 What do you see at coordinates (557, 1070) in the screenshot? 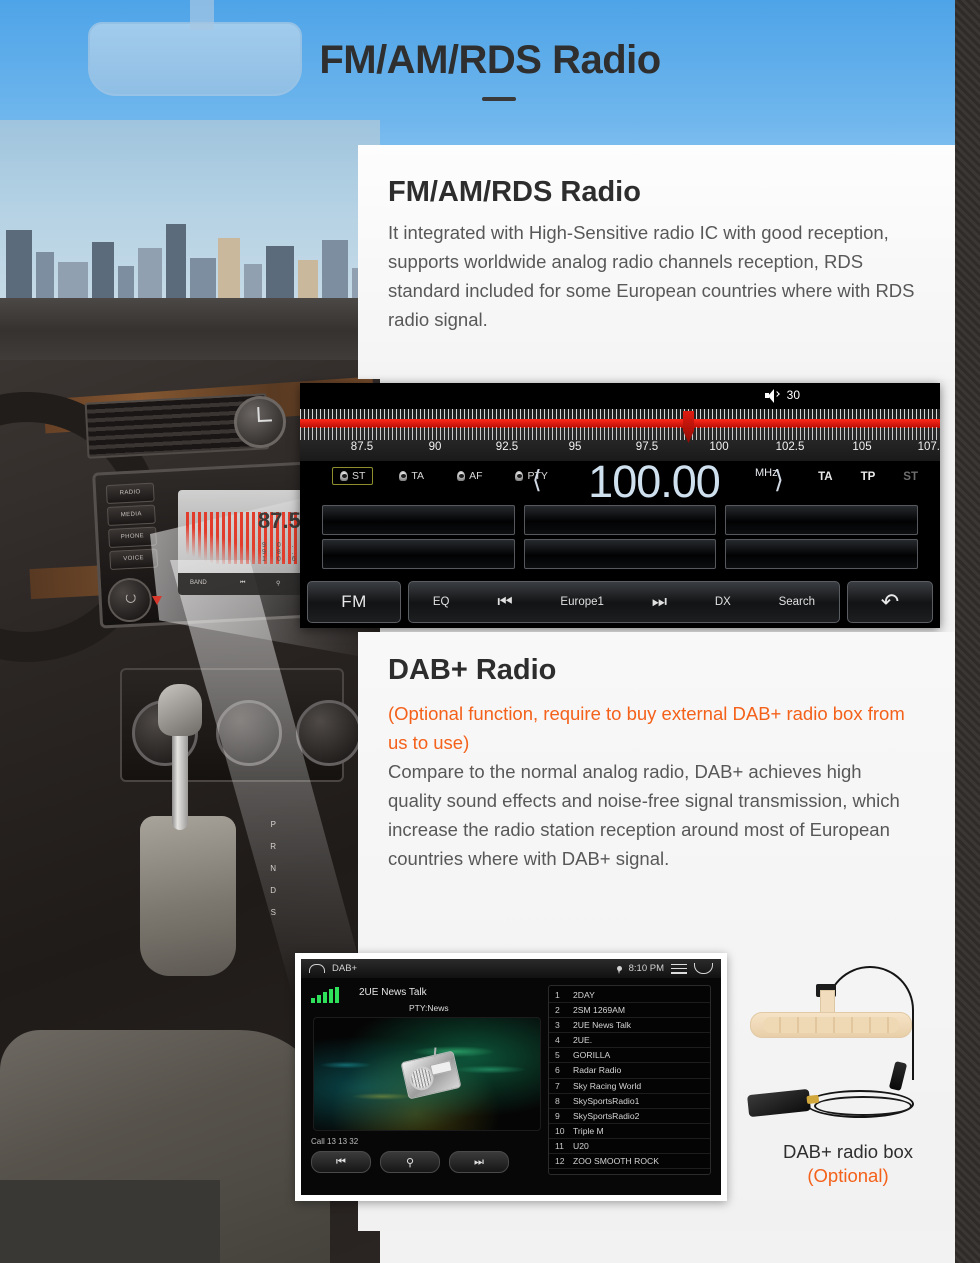
I see `station-number: 6` at bounding box center [557, 1070].